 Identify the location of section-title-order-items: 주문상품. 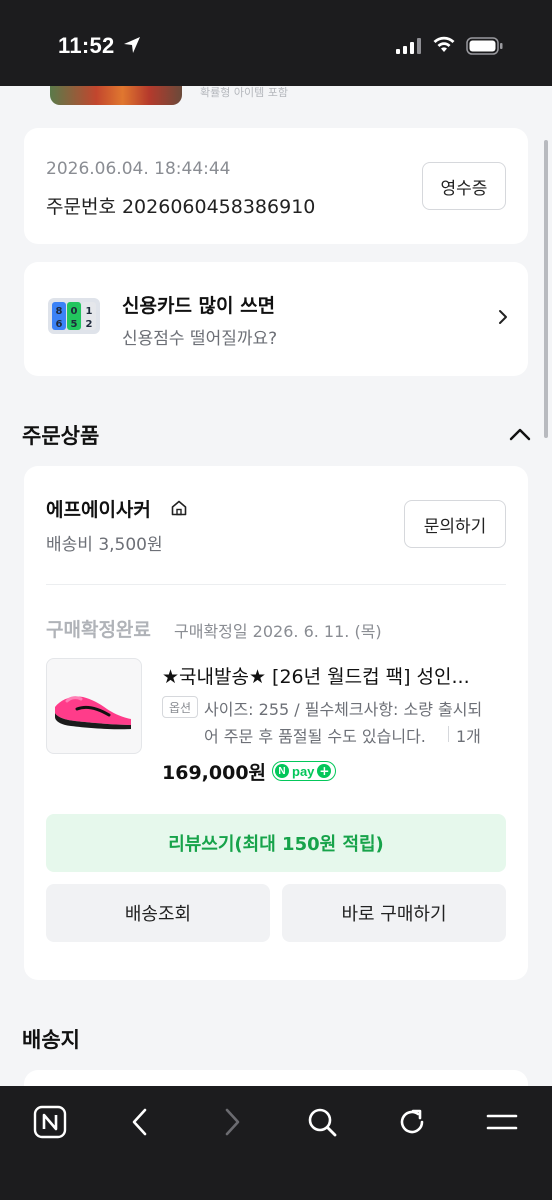
(61, 436).